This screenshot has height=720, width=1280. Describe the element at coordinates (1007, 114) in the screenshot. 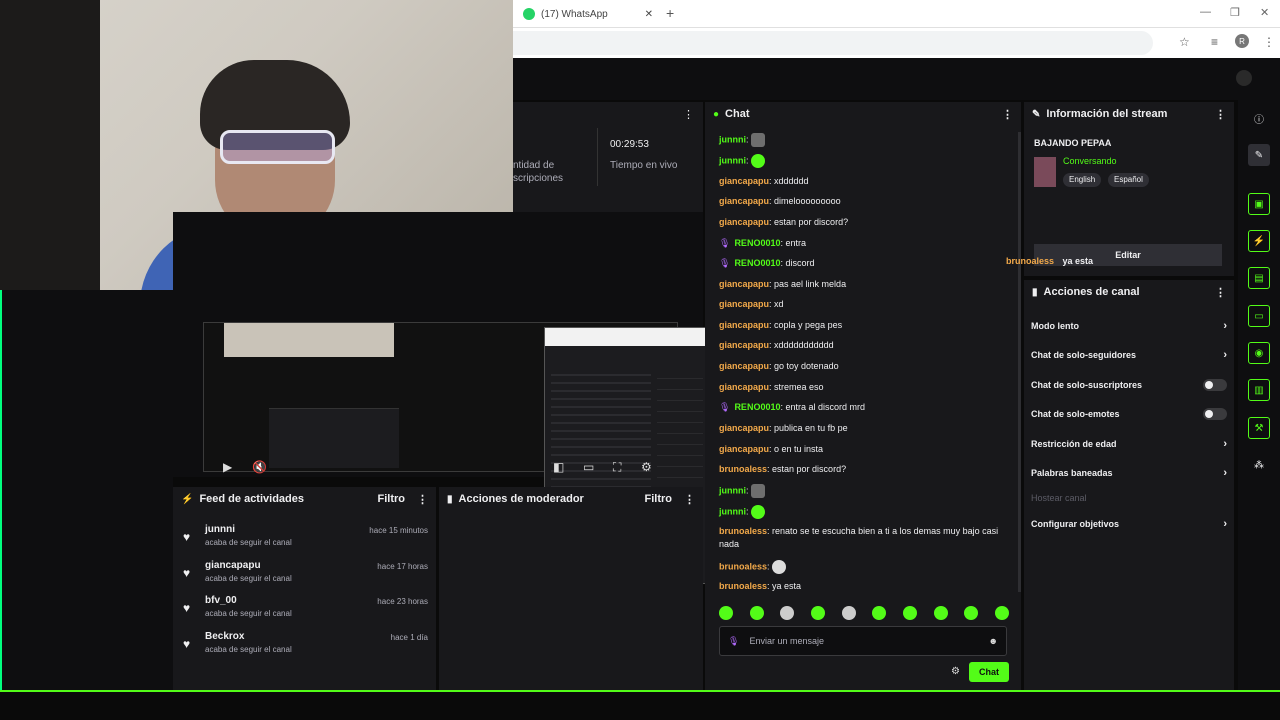

I see `chat-kebab-icon: ⋮` at that location.